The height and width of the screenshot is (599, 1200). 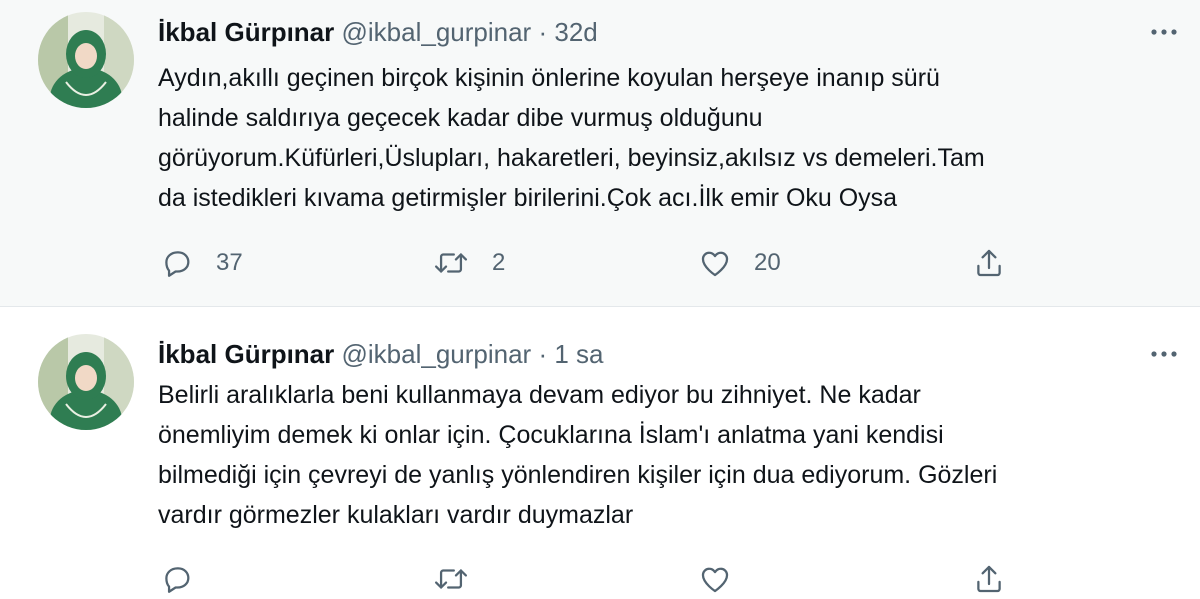 I want to click on like-button: 20, so click(x=739, y=263).